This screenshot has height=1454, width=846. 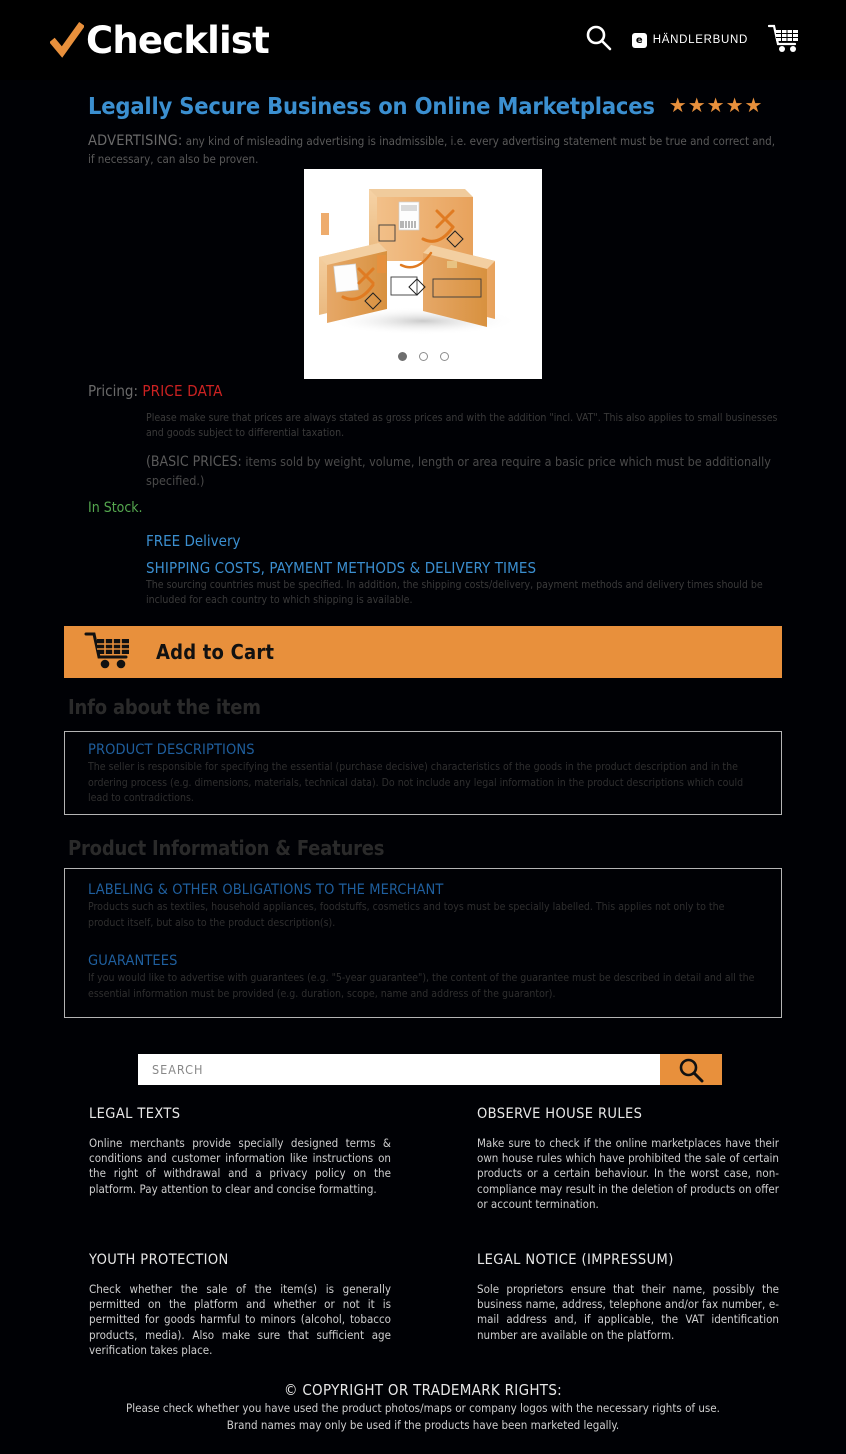 I want to click on tip-title: OBSERVE HOUSE RULES, so click(x=560, y=1114).